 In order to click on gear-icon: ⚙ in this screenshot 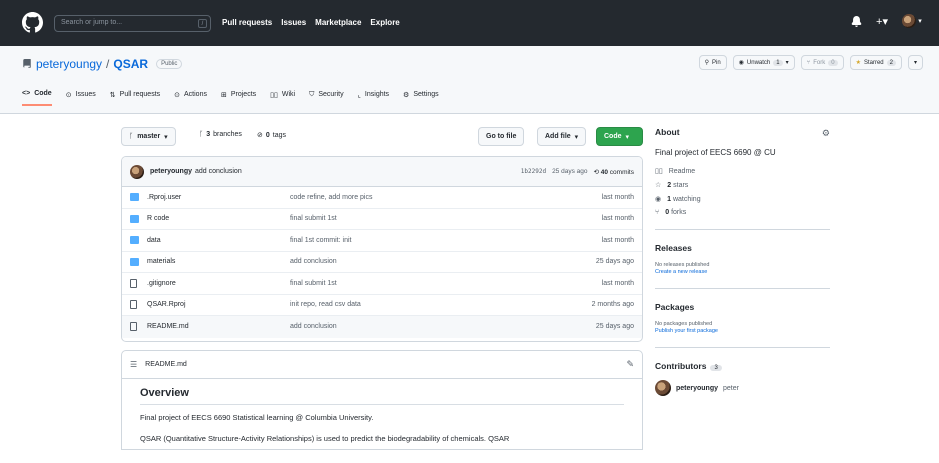, I will do `click(826, 133)`.